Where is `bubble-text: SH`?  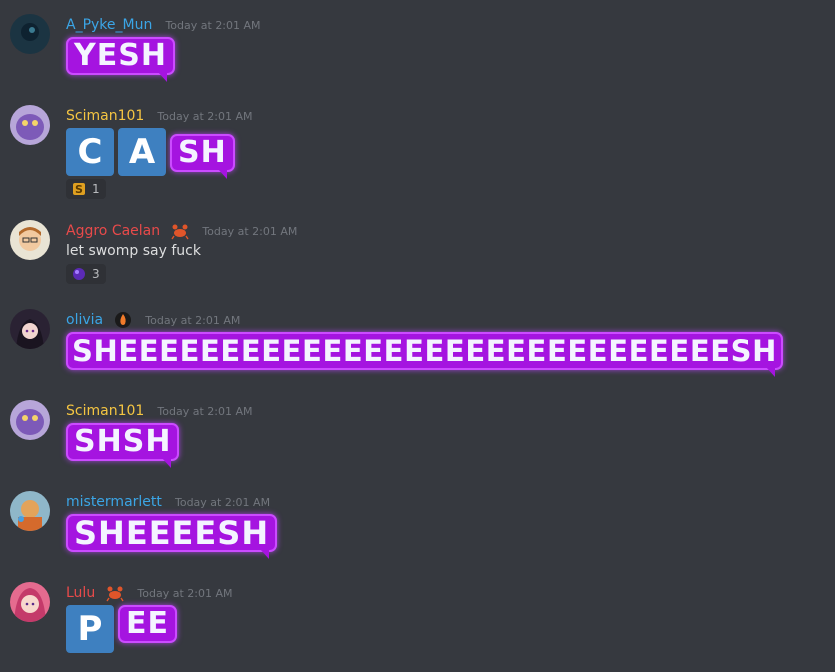 bubble-text: SH is located at coordinates (202, 152).